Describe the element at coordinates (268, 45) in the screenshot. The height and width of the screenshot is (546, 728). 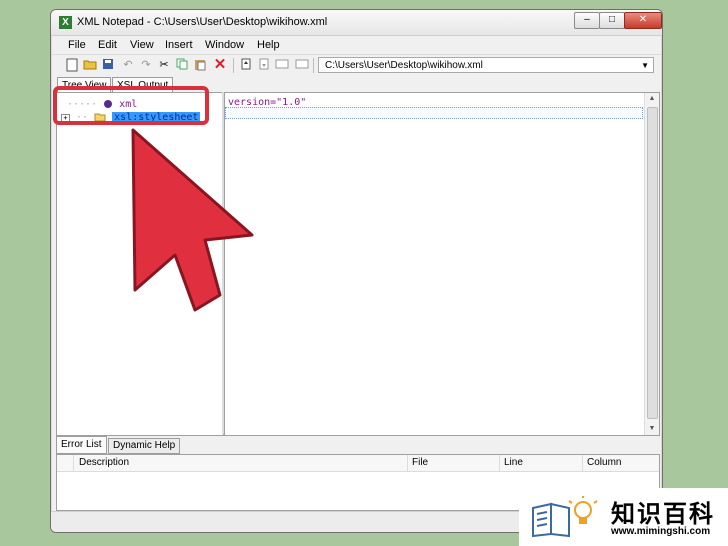
I see `menu-help: Help` at that location.